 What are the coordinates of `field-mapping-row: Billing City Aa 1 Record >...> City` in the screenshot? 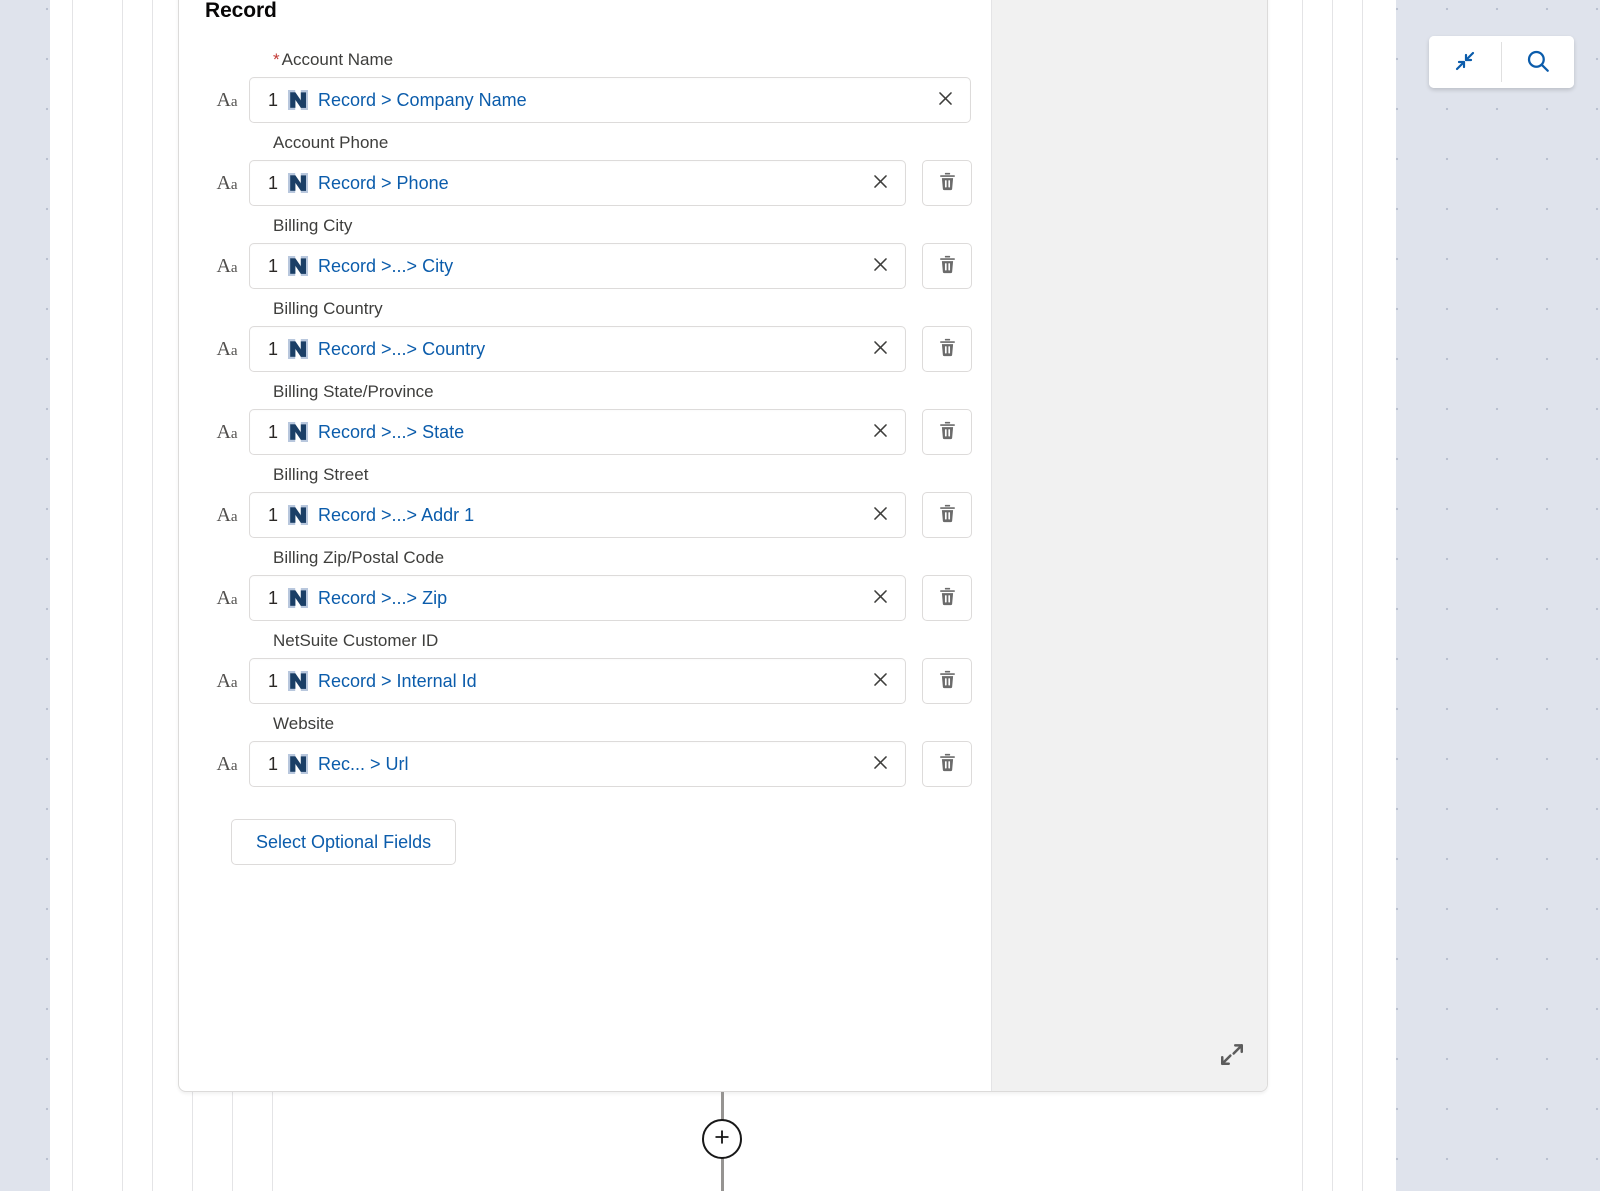 It's located at (599, 252).